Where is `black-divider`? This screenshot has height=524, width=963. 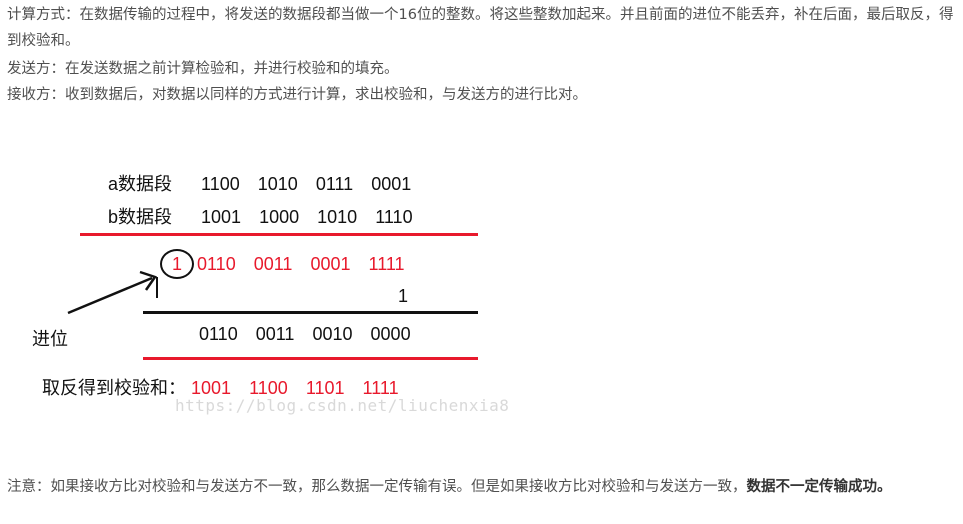
black-divider is located at coordinates (310, 312).